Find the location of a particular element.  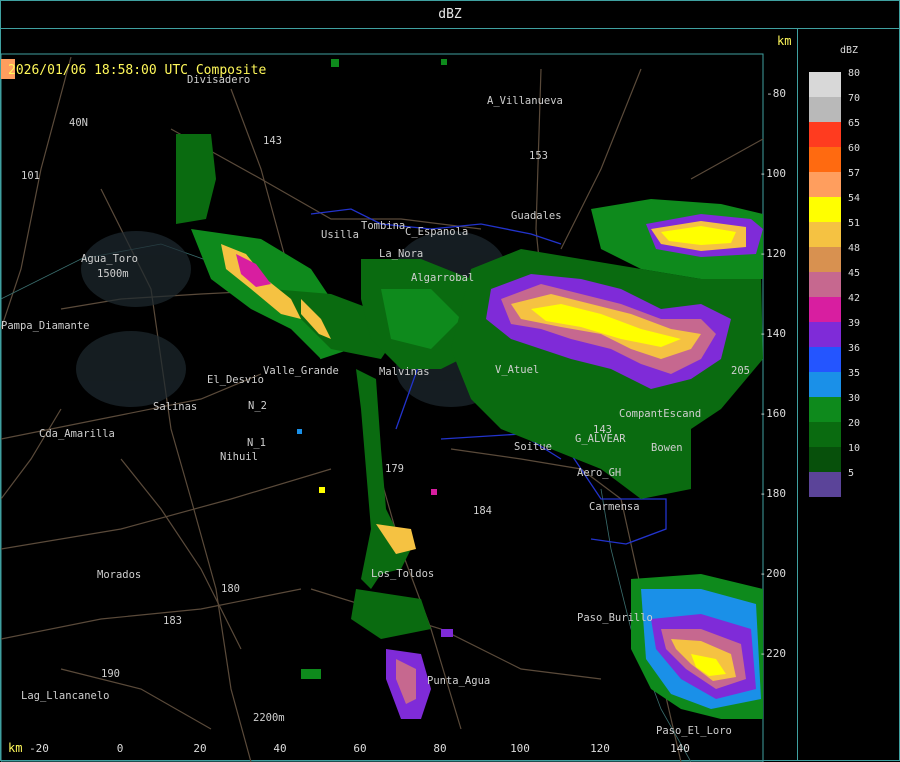

y-tick-label: -140 is located at coordinates (773, 333).